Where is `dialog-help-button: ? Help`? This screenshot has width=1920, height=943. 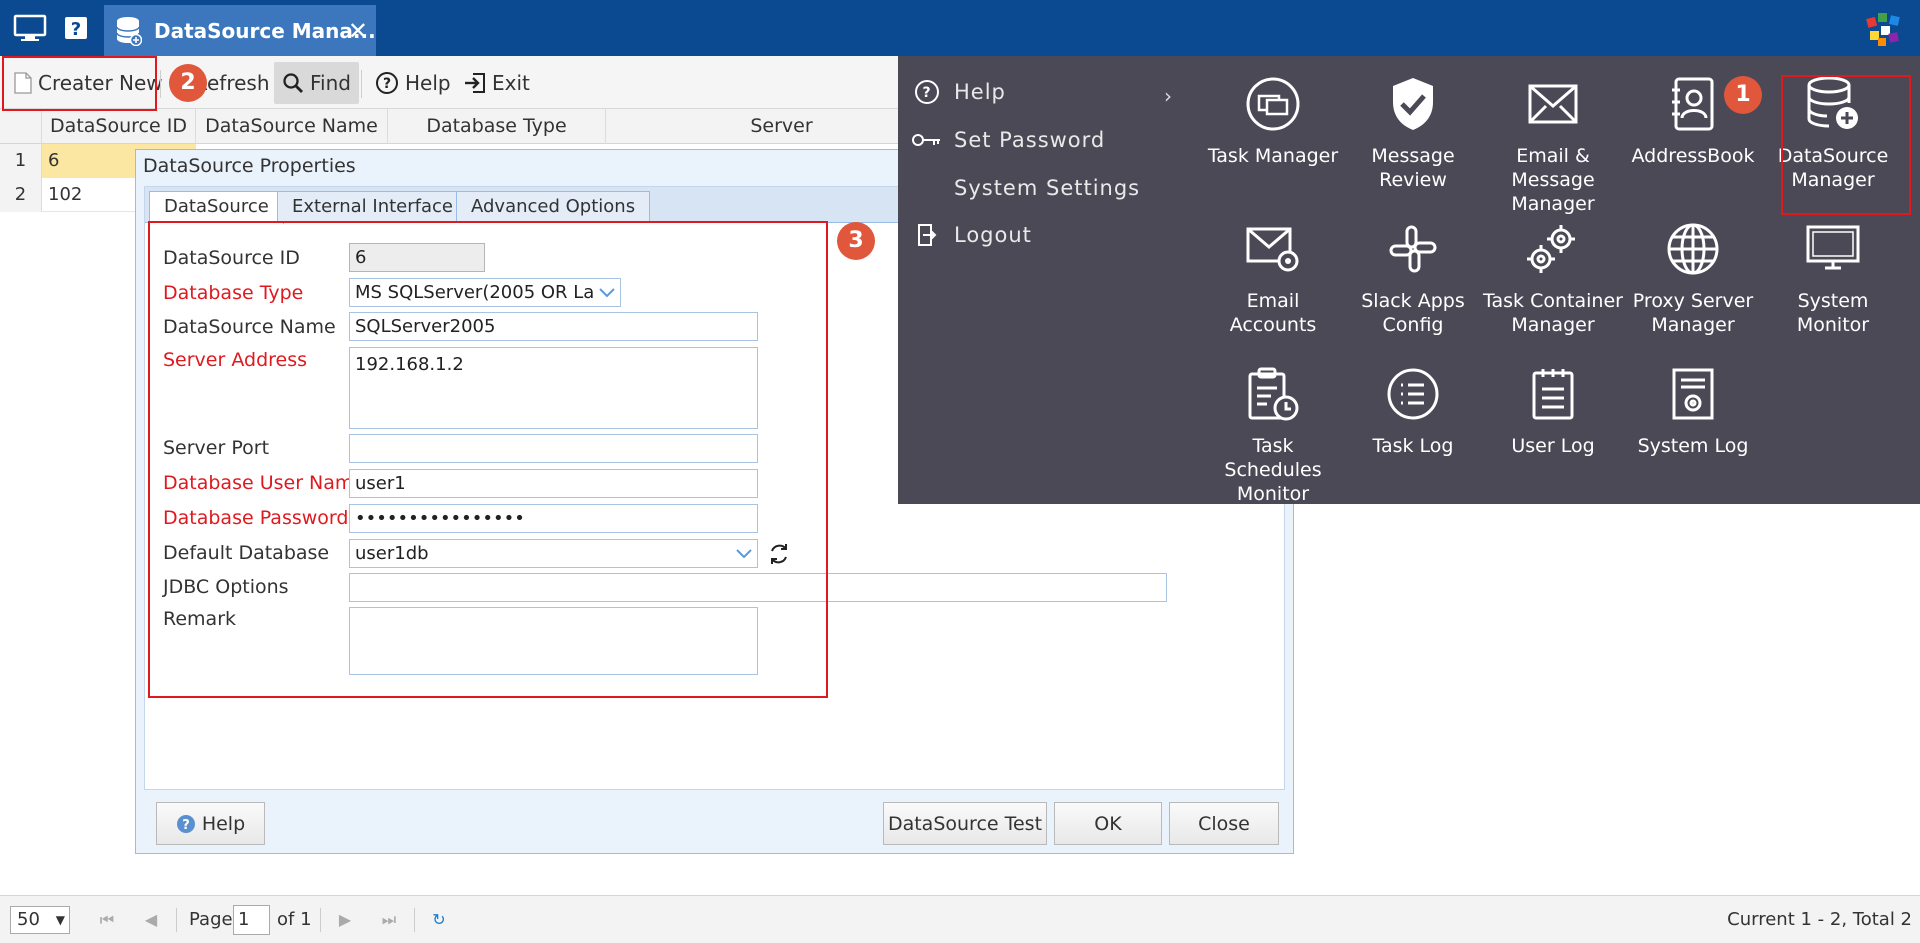 dialog-help-button: ? Help is located at coordinates (210, 823).